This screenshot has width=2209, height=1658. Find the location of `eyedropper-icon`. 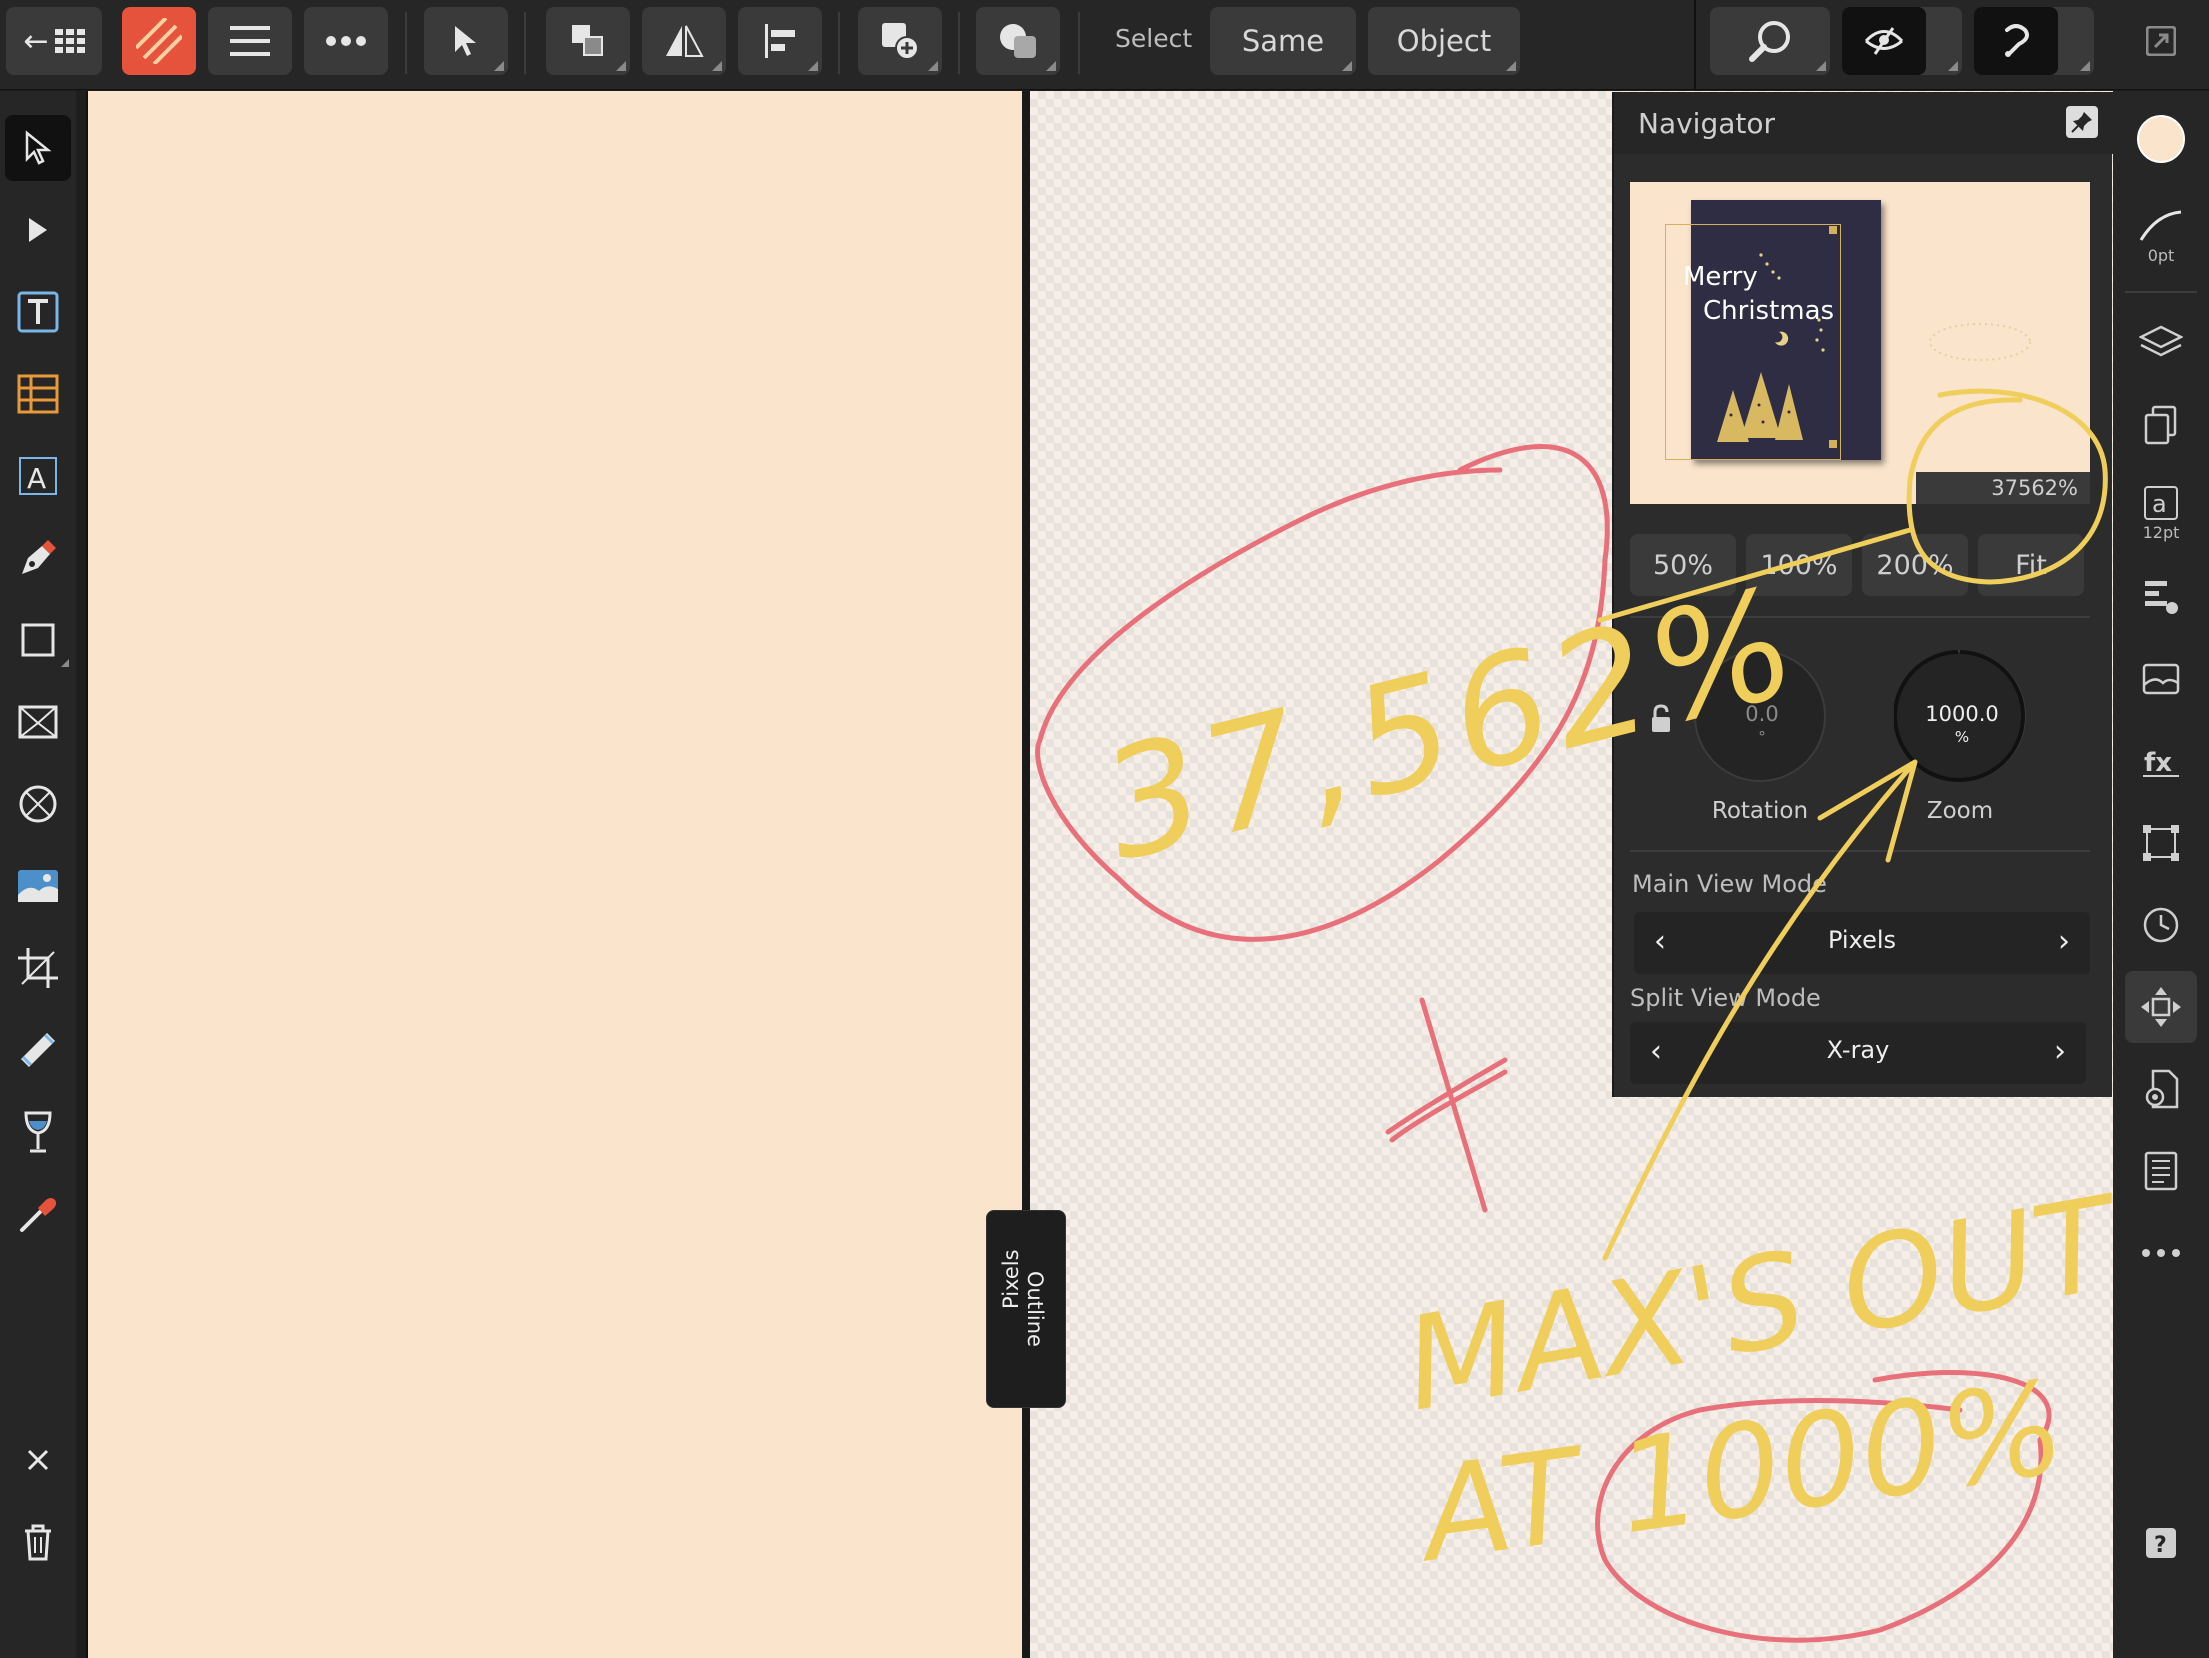

eyedropper-icon is located at coordinates (38, 1215).